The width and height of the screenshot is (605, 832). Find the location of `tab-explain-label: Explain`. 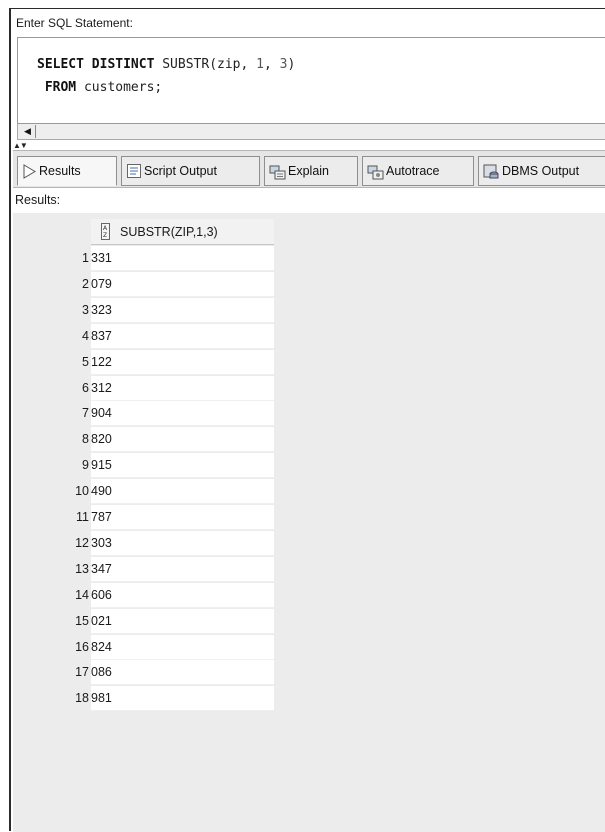

tab-explain-label: Explain is located at coordinates (308, 171).